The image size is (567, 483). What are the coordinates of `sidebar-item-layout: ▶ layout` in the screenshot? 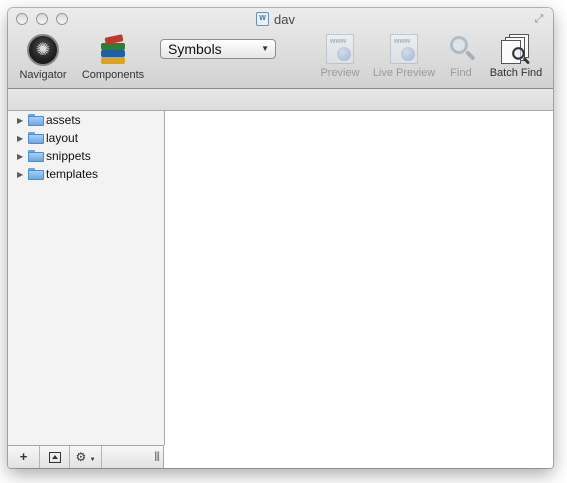 It's located at (86, 138).